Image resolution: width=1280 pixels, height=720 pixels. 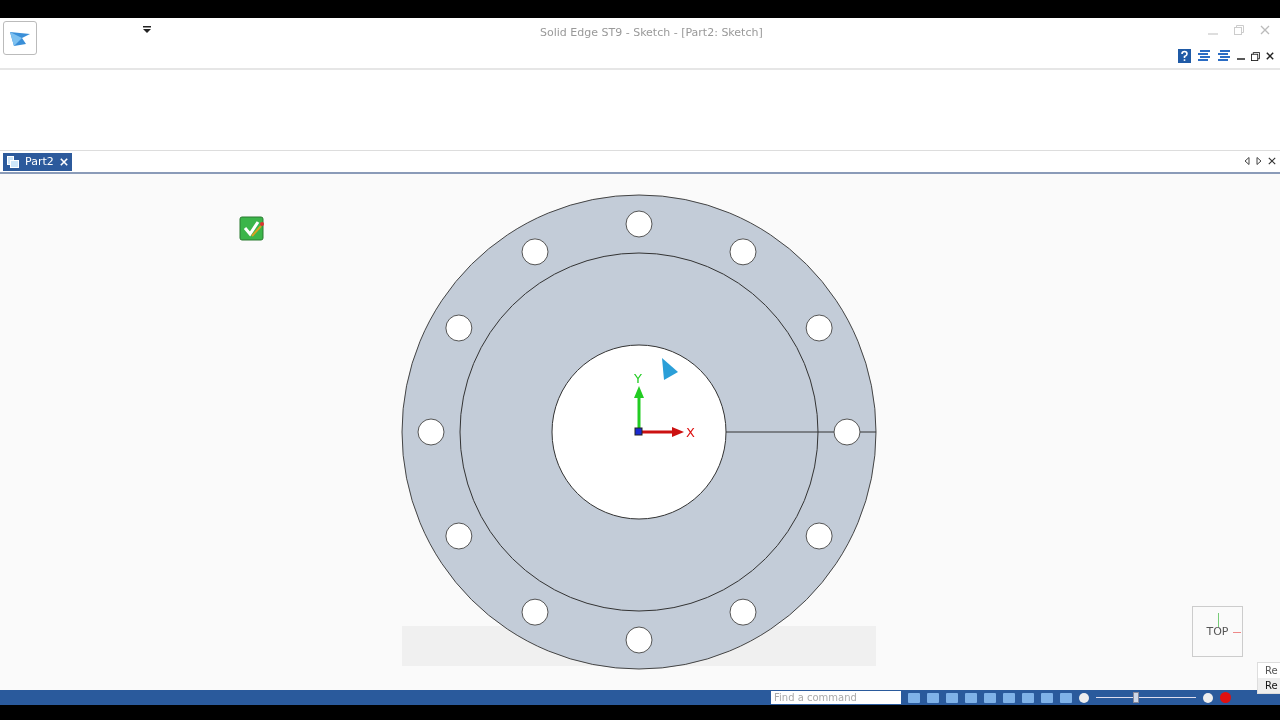 What do you see at coordinates (1136, 697) in the screenshot?
I see `slider-thumb` at bounding box center [1136, 697].